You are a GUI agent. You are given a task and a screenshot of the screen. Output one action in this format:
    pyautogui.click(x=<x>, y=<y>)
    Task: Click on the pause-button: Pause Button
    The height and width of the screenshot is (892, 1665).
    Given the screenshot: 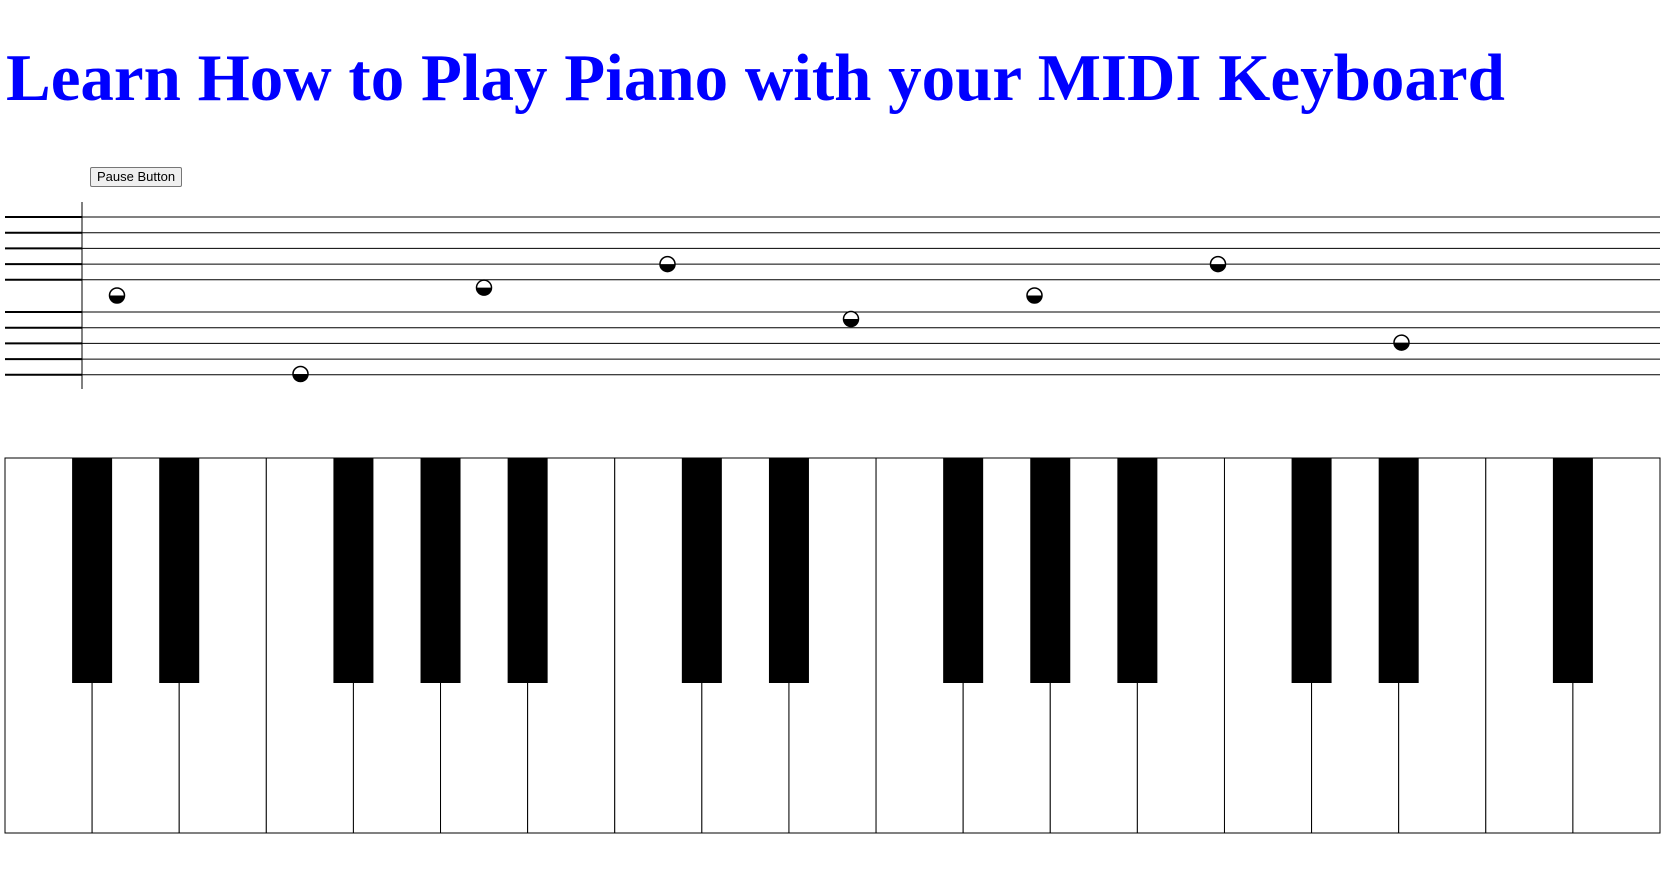 What is the action you would take?
    pyautogui.click(x=136, y=177)
    